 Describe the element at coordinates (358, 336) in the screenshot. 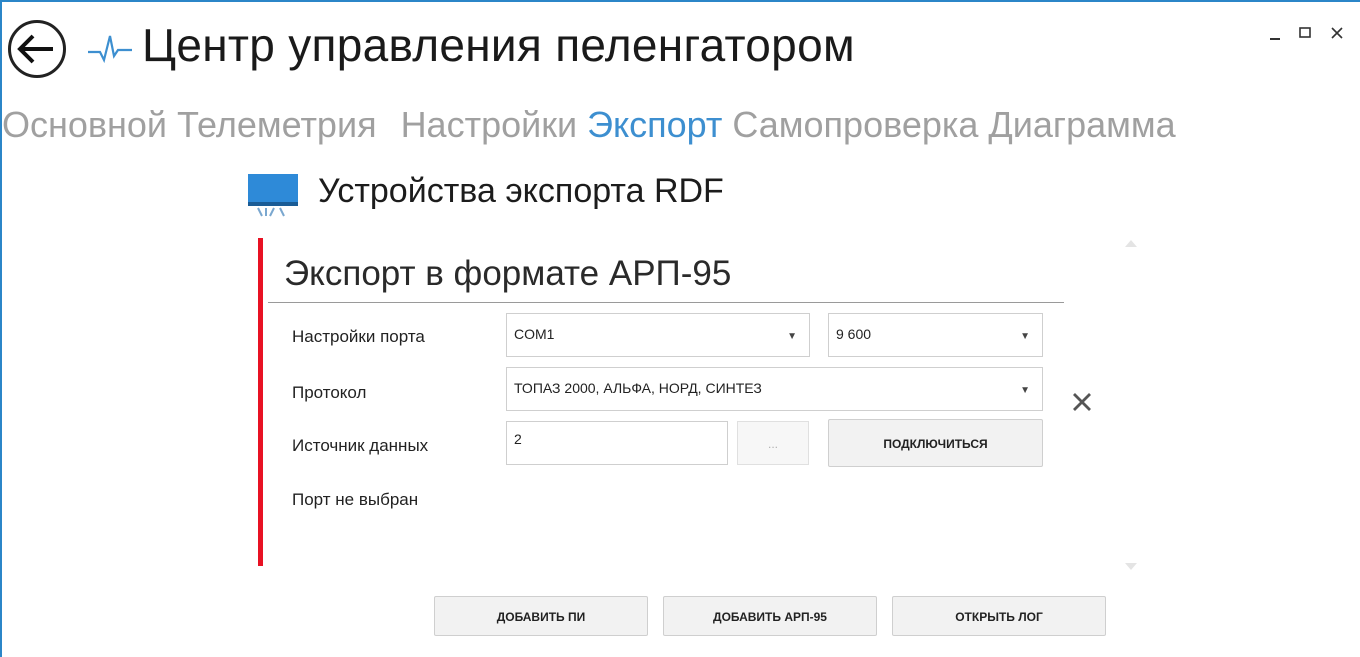

I see `port-settings-label: Настройки порта` at that location.